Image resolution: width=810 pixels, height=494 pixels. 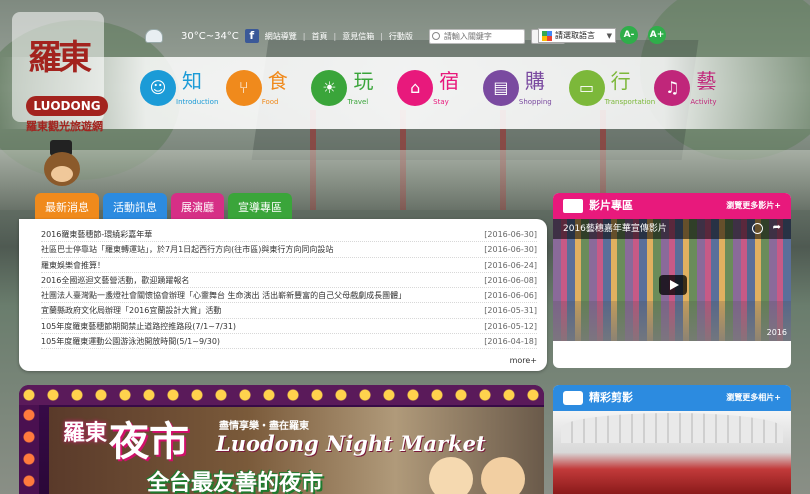 What do you see at coordinates (573, 206) in the screenshot?
I see `video-camera-icon` at bounding box center [573, 206].